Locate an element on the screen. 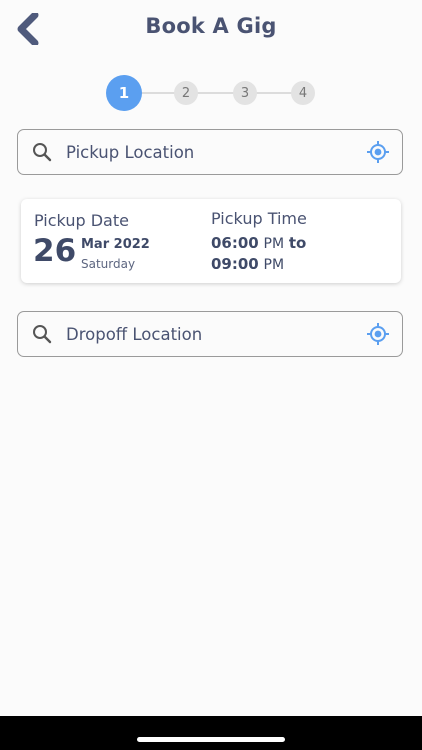 Image resolution: width=422 pixels, height=750 pixels. pickup-location-field is located at coordinates (210, 152).